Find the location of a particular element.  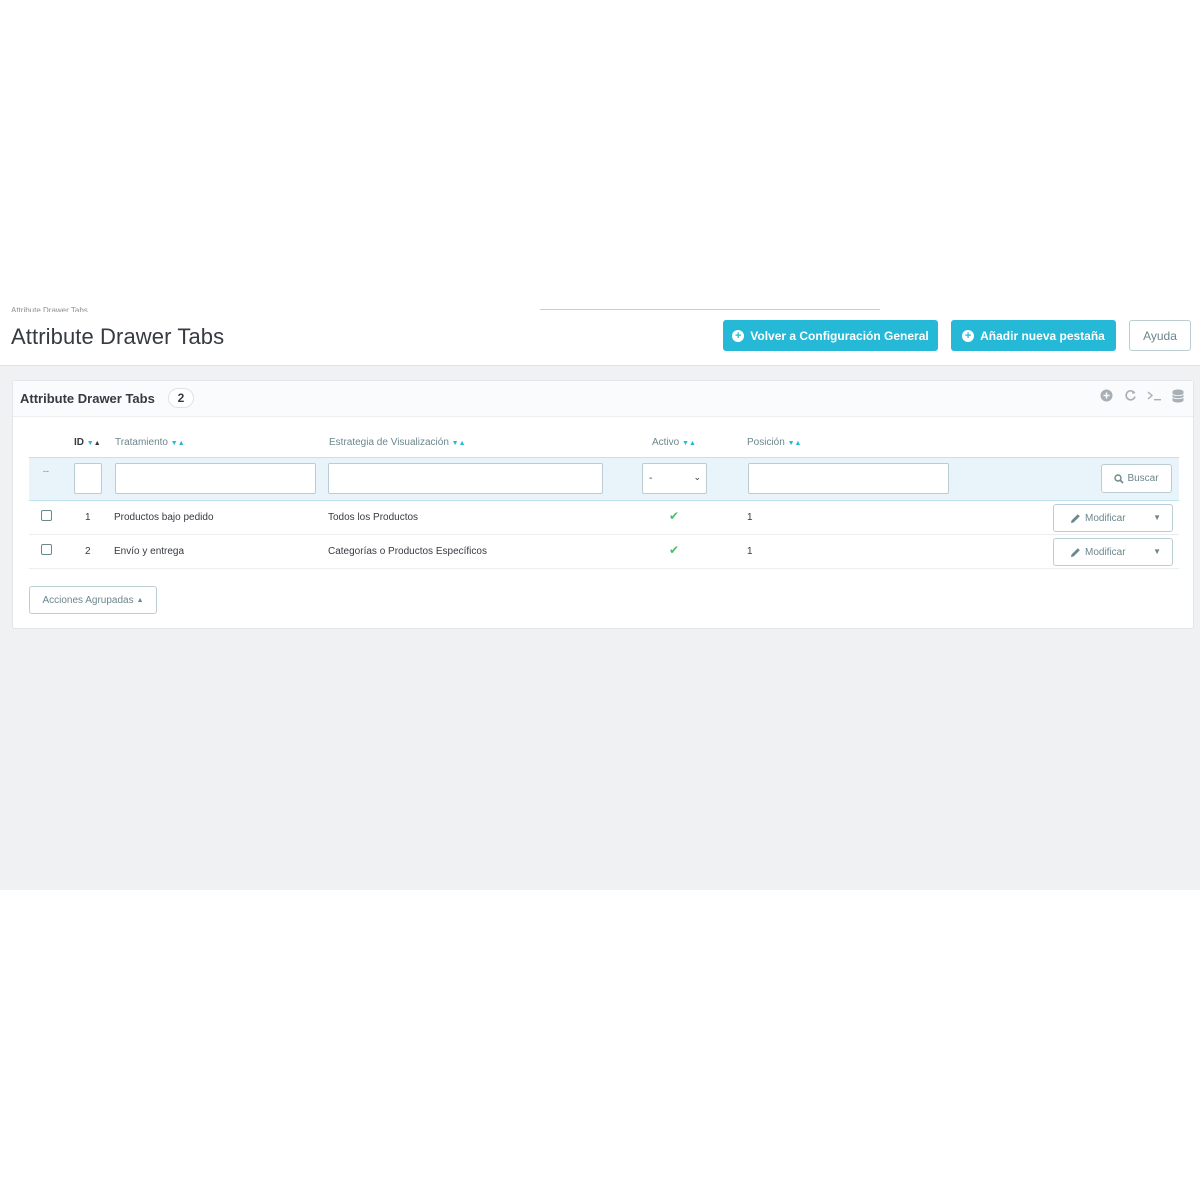

column-treatment: Tratamiento ▼▲ is located at coordinates (150, 442).